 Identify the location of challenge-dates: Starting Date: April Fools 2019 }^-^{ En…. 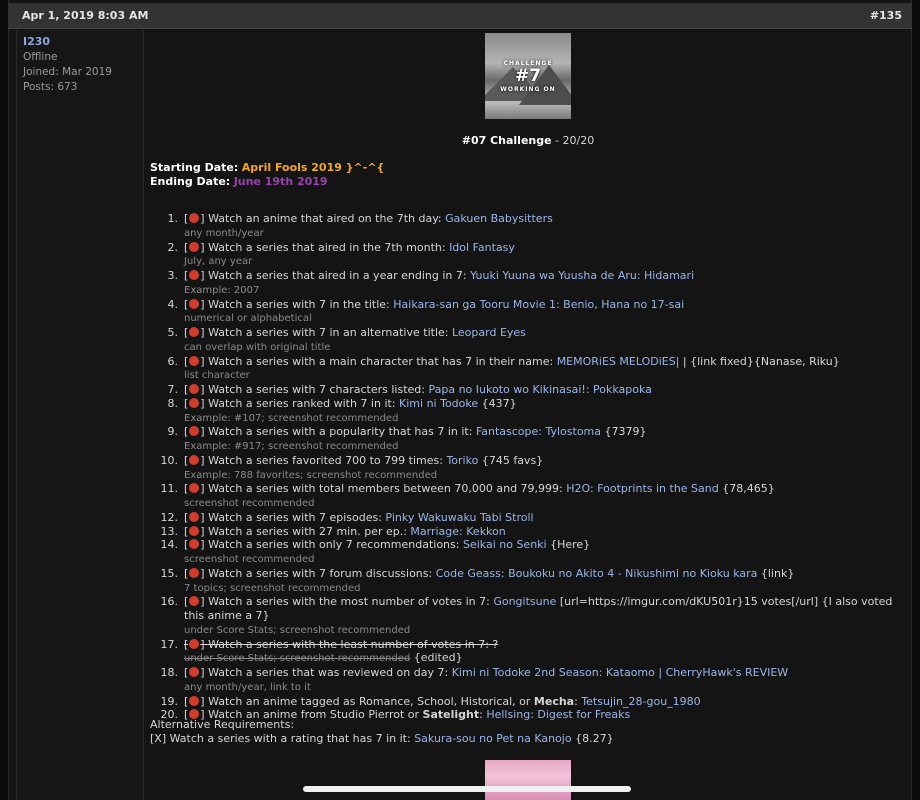
(267, 175).